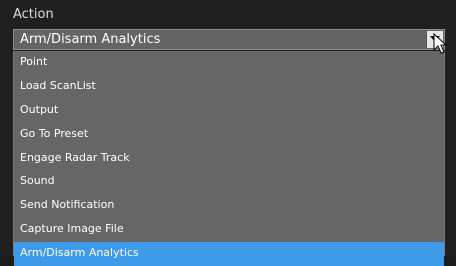 The image size is (456, 266). Describe the element at coordinates (229, 206) in the screenshot. I see `option-send-notification: Send Notification` at that location.